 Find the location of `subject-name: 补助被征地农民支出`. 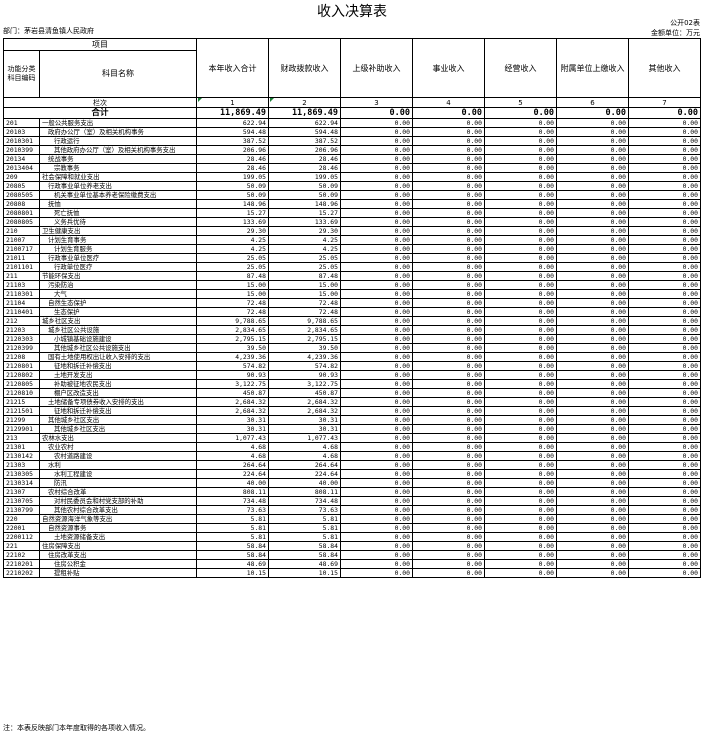

subject-name: 补助被征地农民支出 is located at coordinates (118, 384).